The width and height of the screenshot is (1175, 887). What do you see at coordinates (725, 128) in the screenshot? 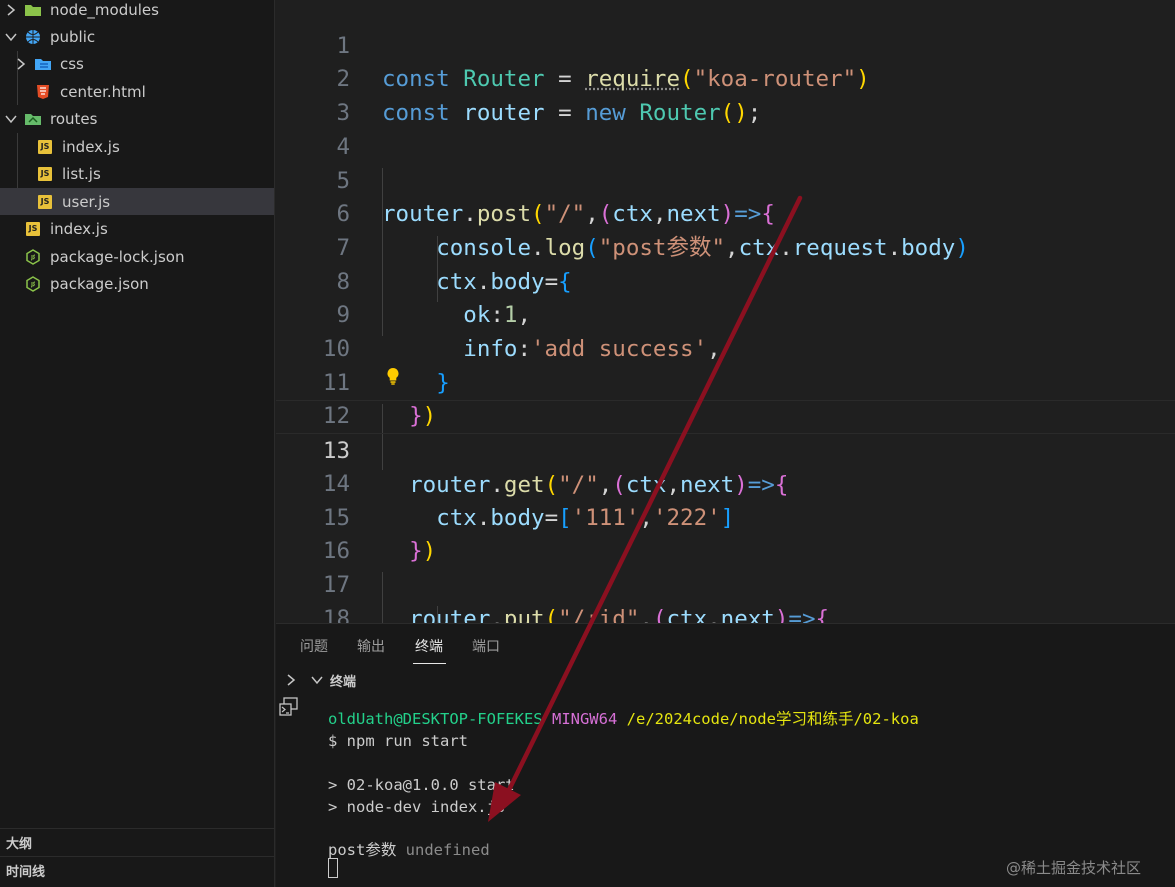
I see `code-line-4: 4` at bounding box center [725, 128].